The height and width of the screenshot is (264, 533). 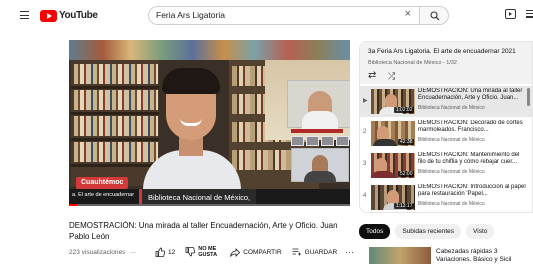 What do you see at coordinates (24, 15) in the screenshot?
I see `menu-icon` at bounding box center [24, 15].